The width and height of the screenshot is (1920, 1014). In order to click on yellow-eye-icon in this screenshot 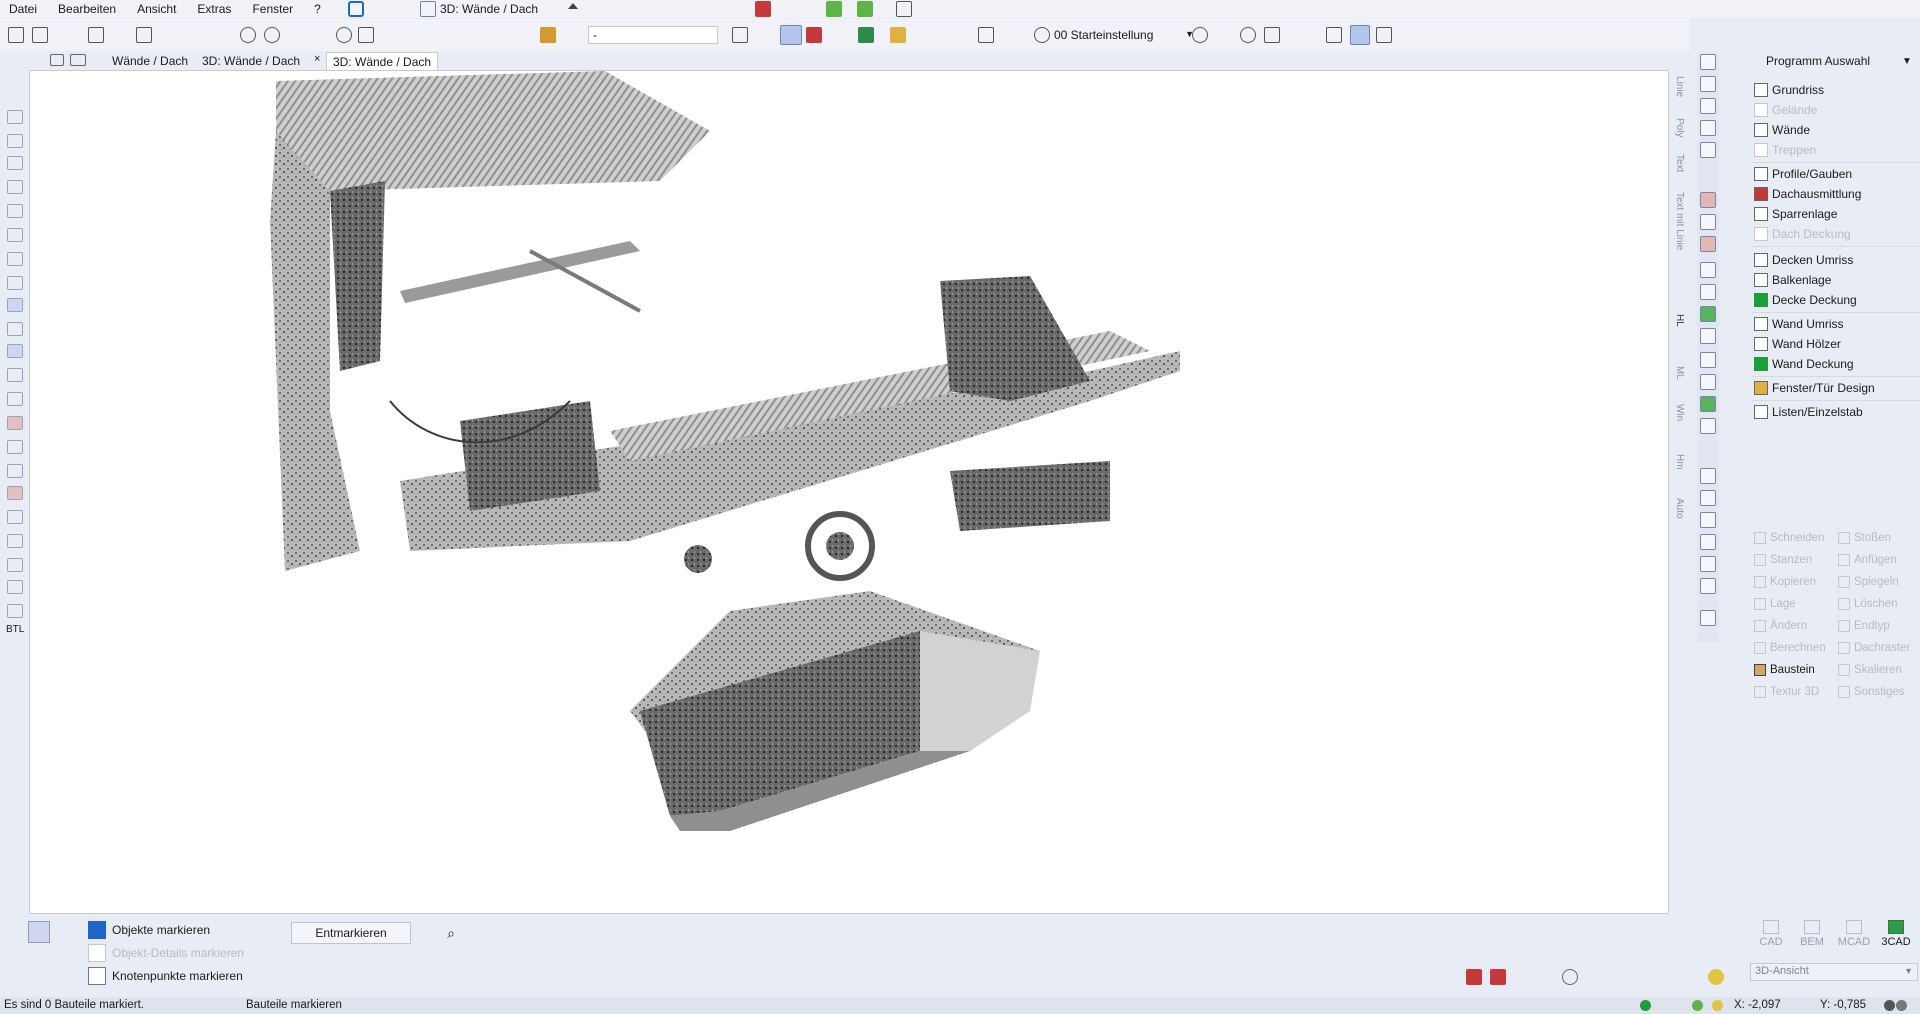, I will do `click(1716, 977)`.